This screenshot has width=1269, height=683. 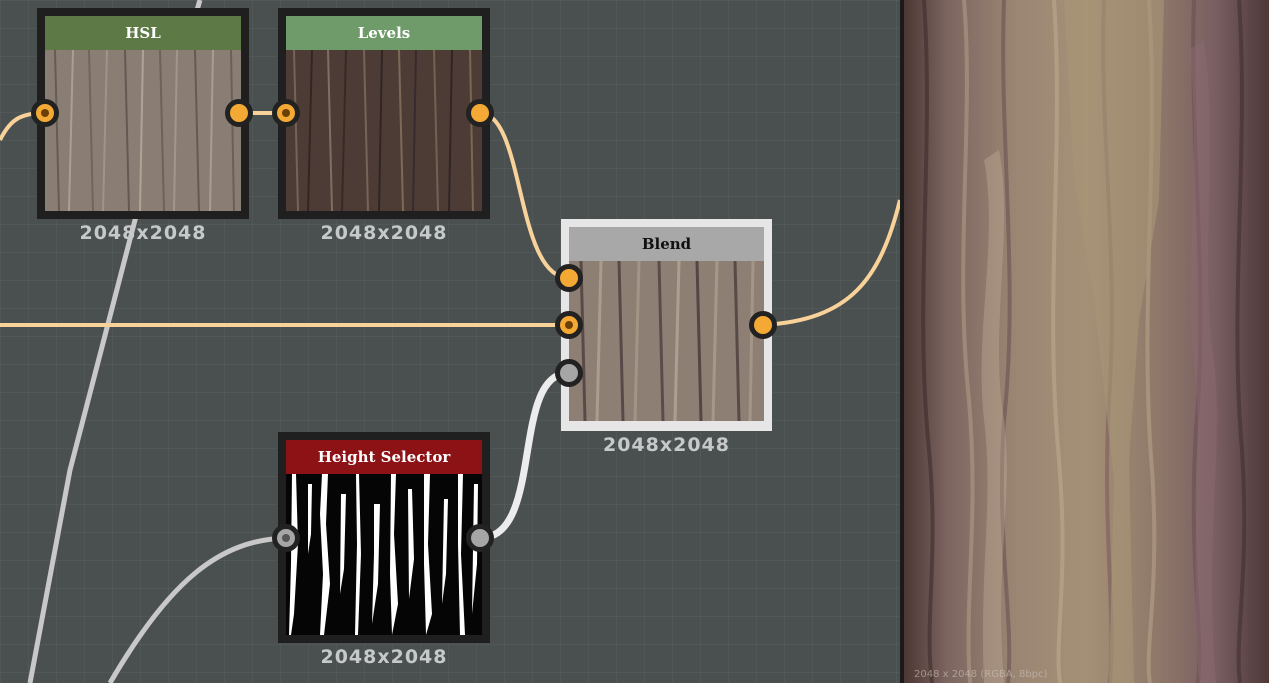 I want to click on node-hsl-thumbnail, so click(x=143, y=130).